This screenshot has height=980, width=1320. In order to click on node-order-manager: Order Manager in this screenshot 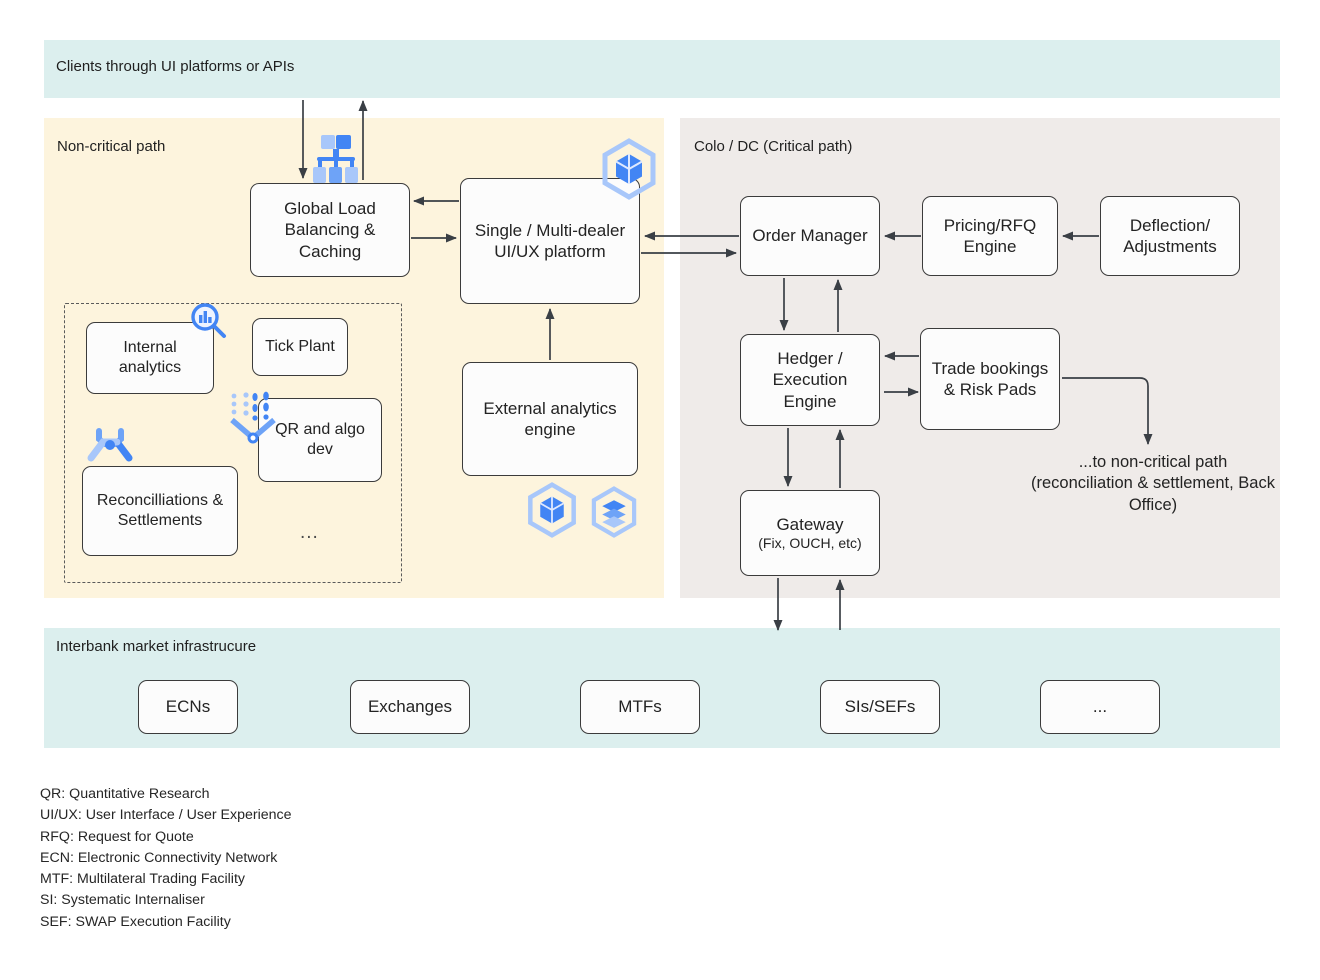, I will do `click(810, 236)`.